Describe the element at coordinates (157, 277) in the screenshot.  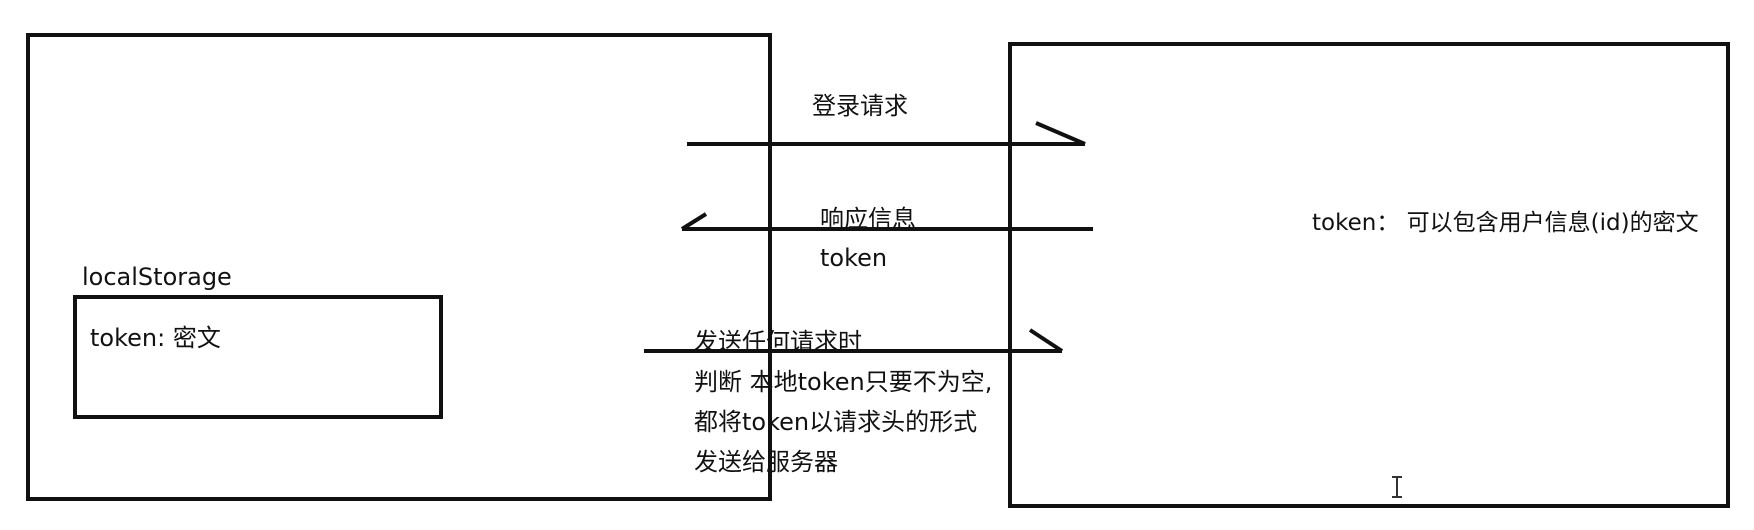
I see `local-storage-label: localStorage` at that location.